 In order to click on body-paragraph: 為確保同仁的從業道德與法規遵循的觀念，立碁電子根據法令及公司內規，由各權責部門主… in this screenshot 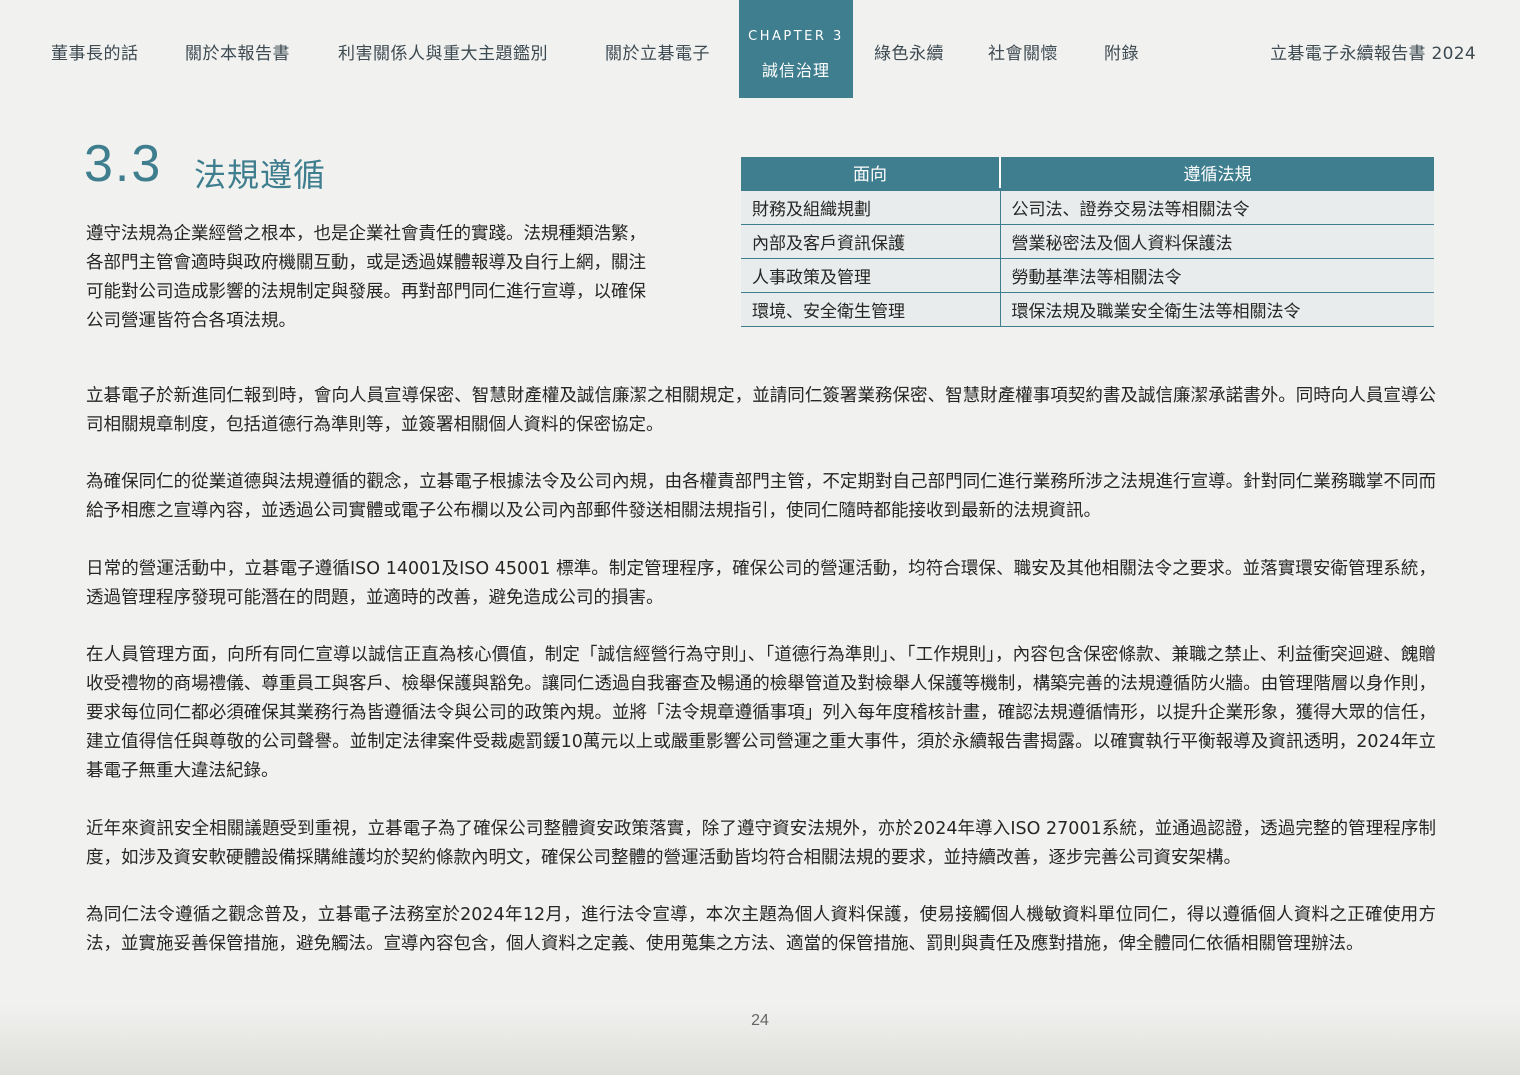, I will do `click(761, 496)`.